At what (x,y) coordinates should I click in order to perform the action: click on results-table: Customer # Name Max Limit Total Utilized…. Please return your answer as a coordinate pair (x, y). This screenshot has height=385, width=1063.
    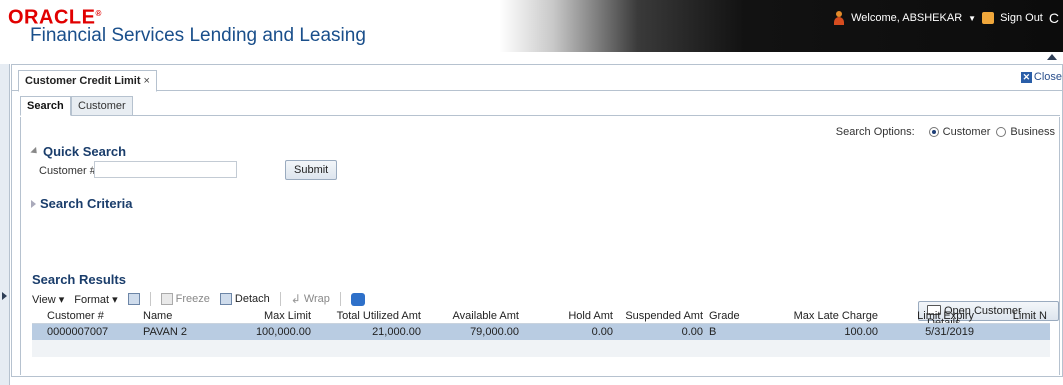
    Looking at the image, I should click on (541, 333).